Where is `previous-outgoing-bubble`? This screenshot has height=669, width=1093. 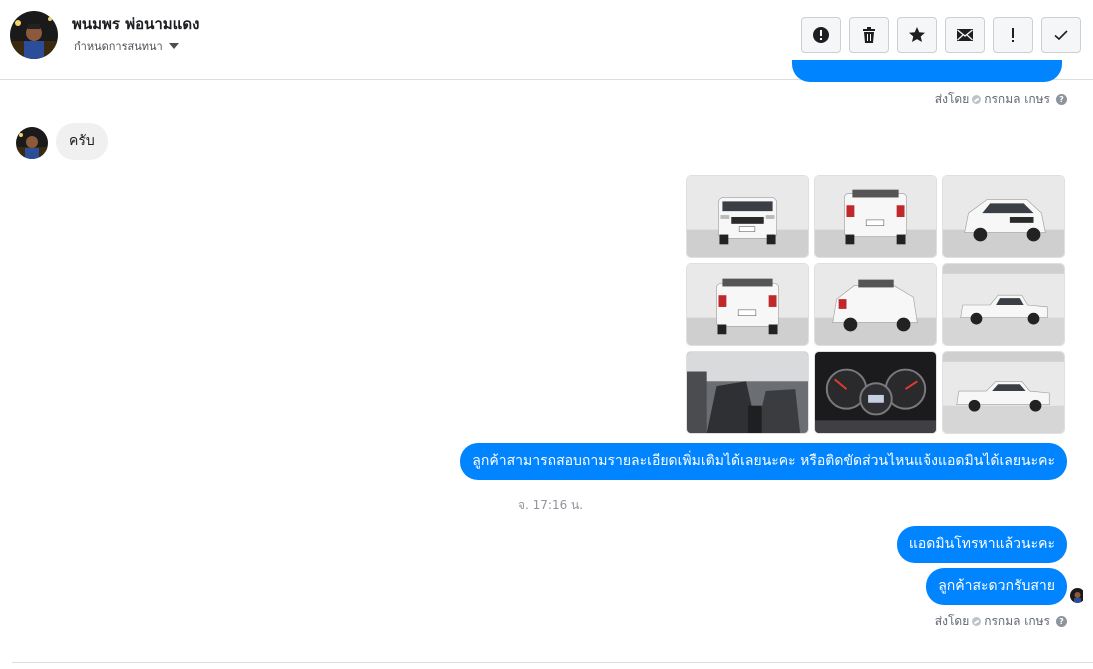 previous-outgoing-bubble is located at coordinates (927, 71).